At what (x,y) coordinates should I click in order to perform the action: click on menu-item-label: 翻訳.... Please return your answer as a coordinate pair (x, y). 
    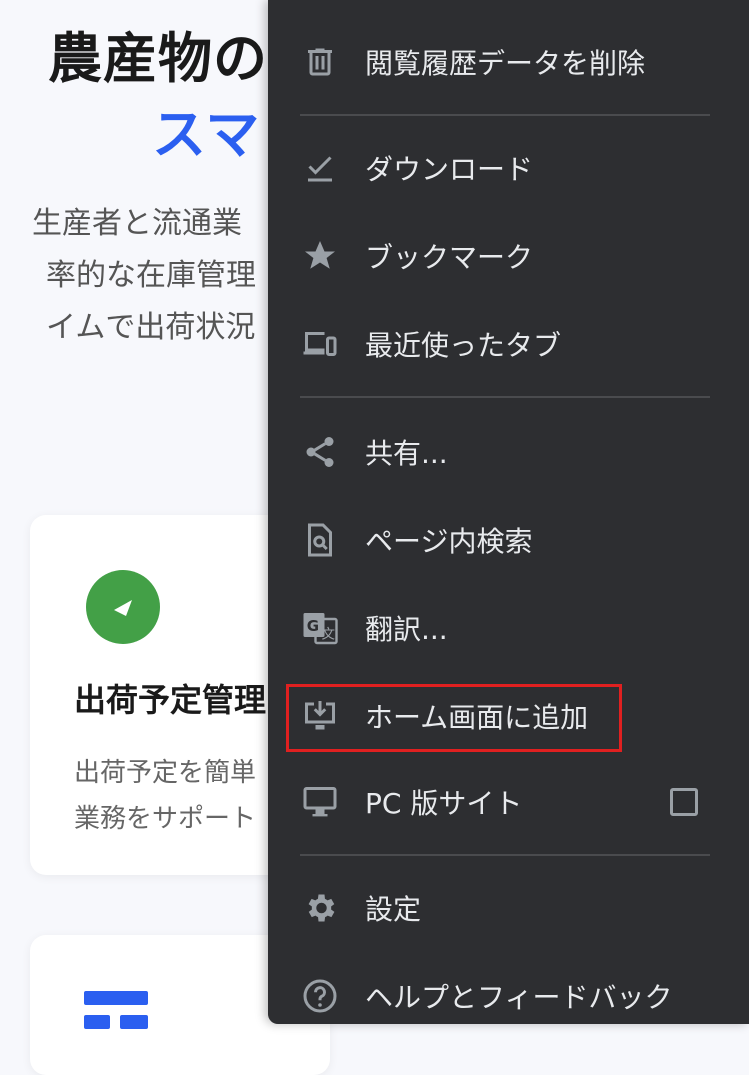
    Looking at the image, I should click on (406, 629).